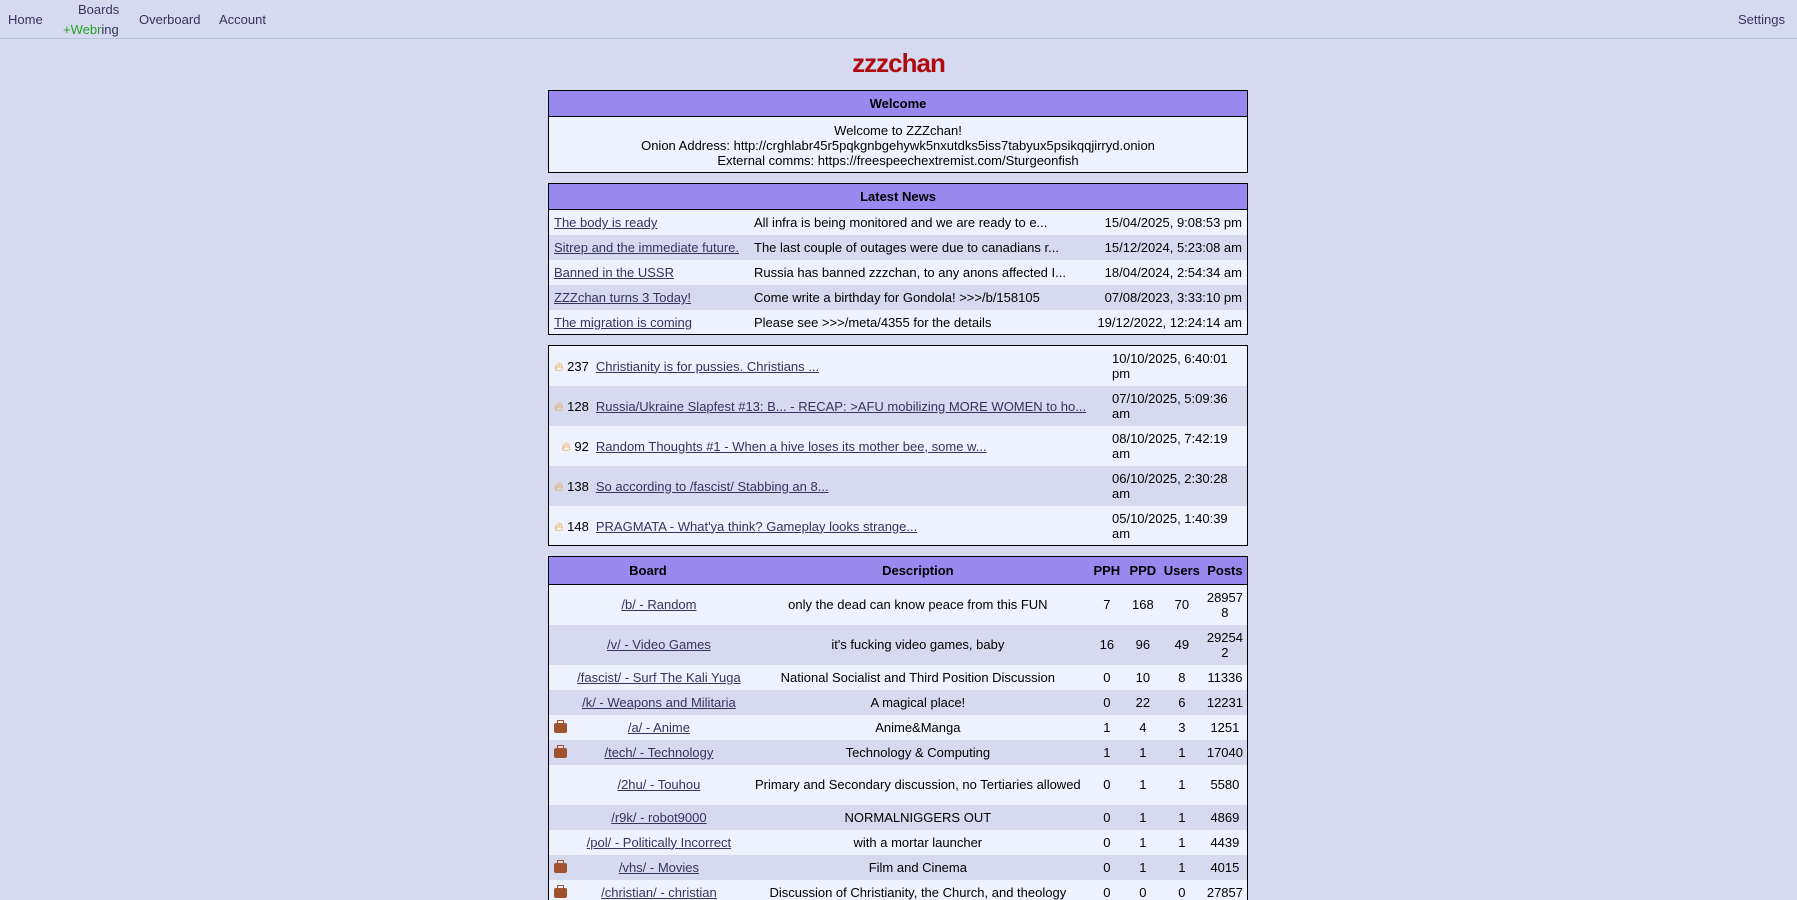  I want to click on board-posts: 17040, so click(1224, 752).